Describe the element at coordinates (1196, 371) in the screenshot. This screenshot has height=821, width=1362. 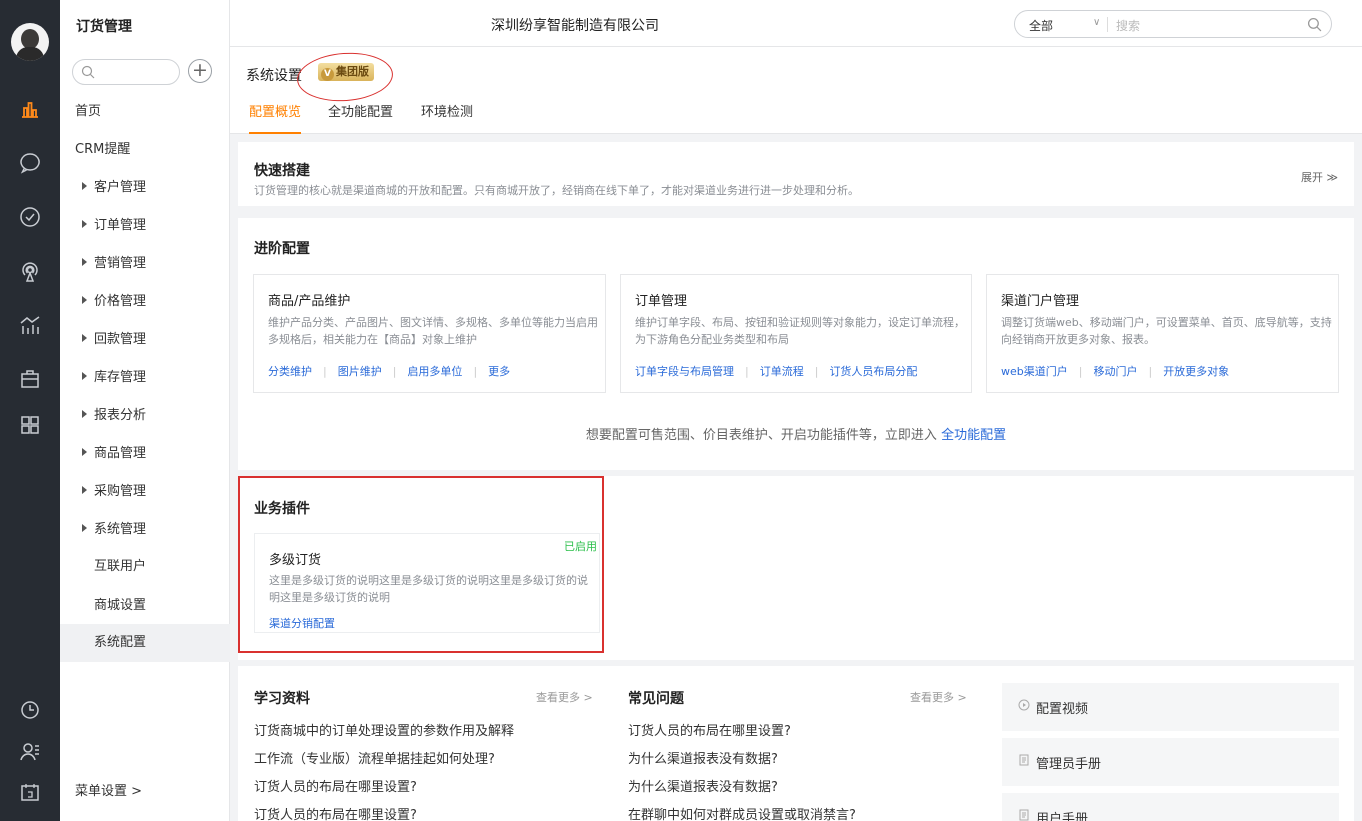
I see `link-open-objects: 开放更多对象` at that location.